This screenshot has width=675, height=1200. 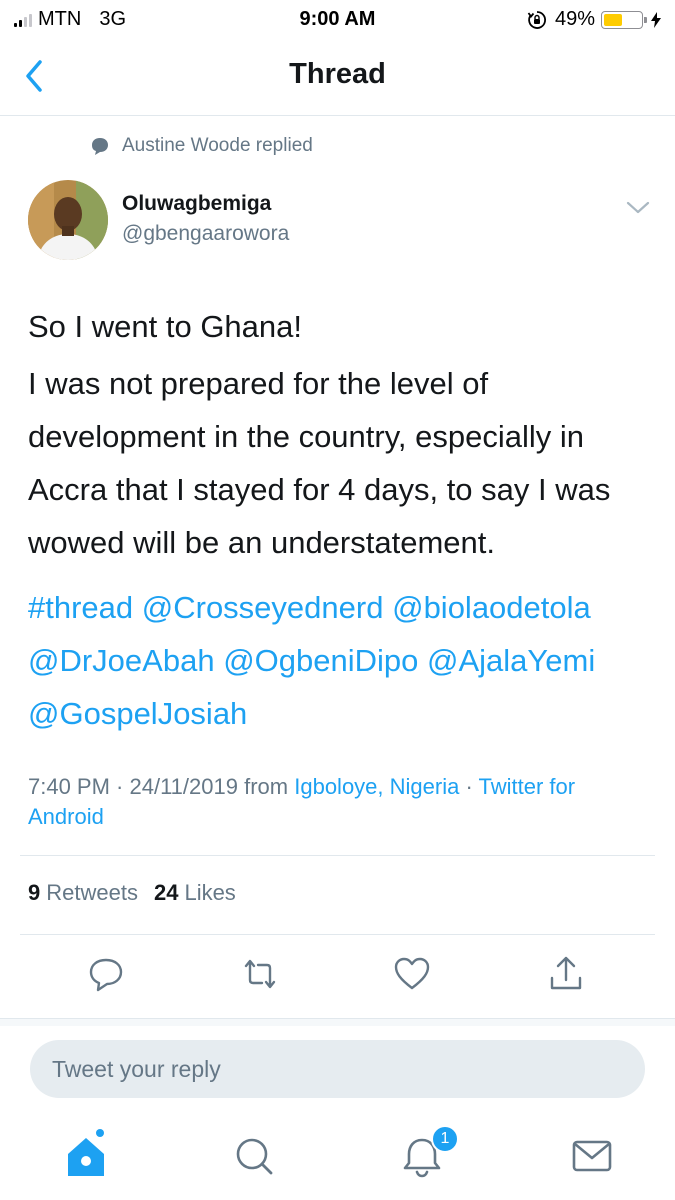 I want to click on orientation-lock-icon, so click(x=536, y=19).